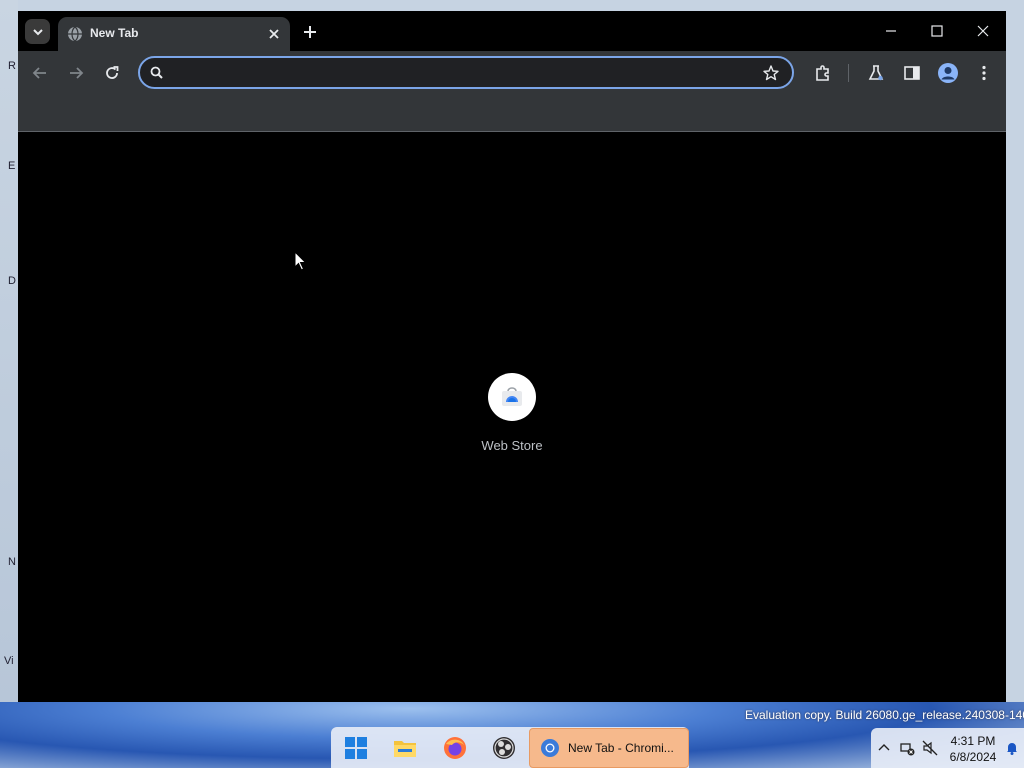 This screenshot has width=1024, height=768. I want to click on address-input, so click(466, 74).